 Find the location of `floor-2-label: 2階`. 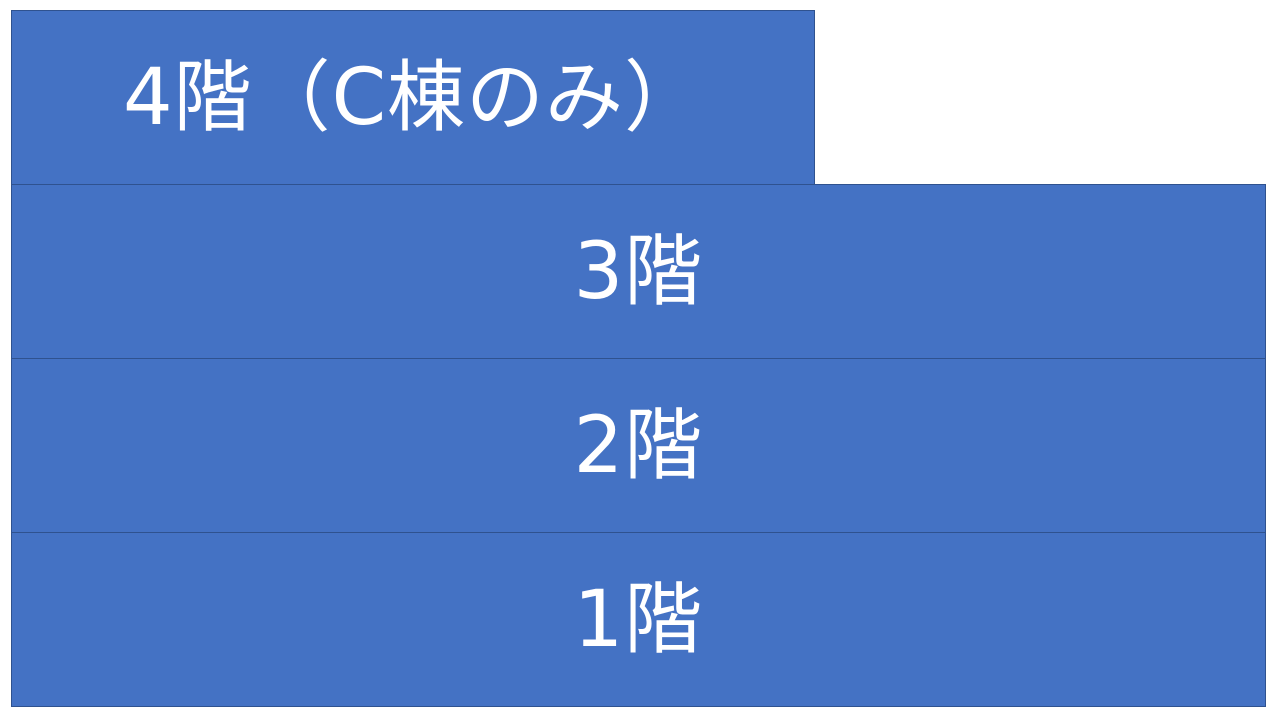

floor-2-label: 2階 is located at coordinates (638, 445).